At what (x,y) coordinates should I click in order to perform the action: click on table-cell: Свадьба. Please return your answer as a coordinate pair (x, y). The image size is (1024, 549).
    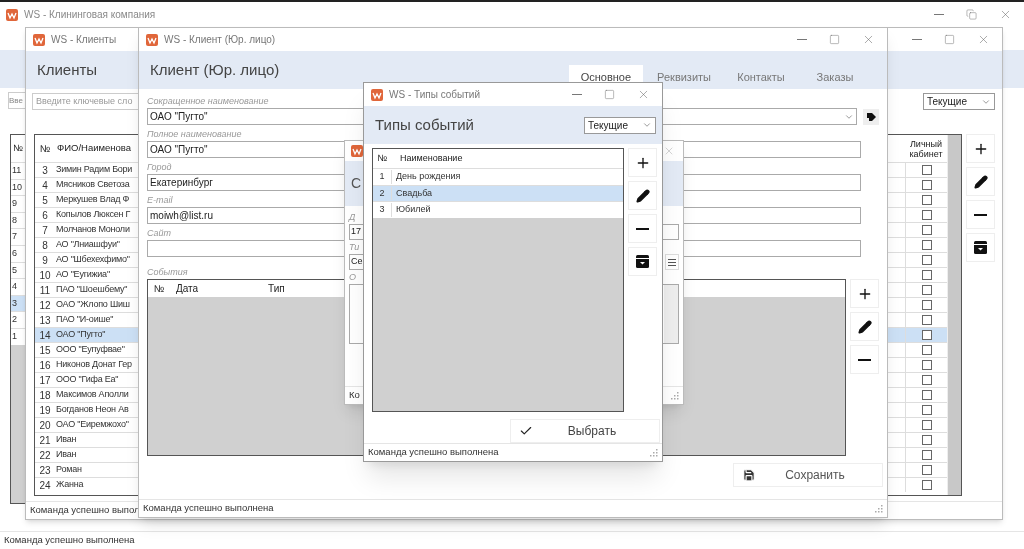
    Looking at the image, I should click on (412, 193).